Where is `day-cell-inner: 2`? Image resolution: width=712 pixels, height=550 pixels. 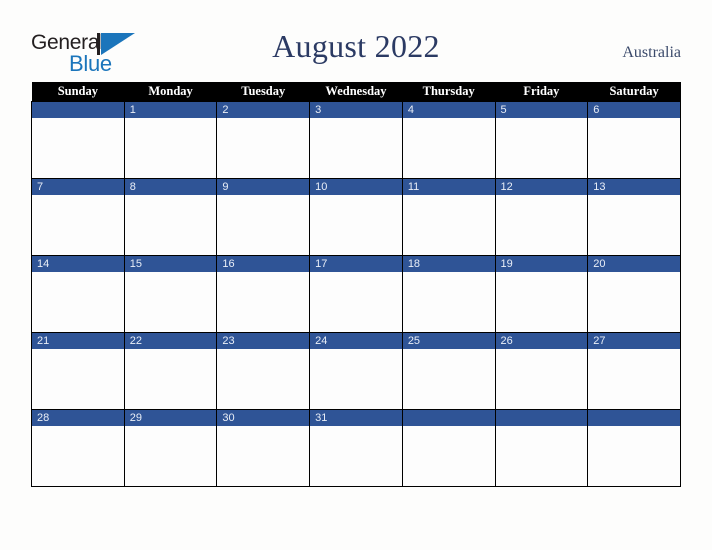
day-cell-inner: 2 is located at coordinates (263, 140).